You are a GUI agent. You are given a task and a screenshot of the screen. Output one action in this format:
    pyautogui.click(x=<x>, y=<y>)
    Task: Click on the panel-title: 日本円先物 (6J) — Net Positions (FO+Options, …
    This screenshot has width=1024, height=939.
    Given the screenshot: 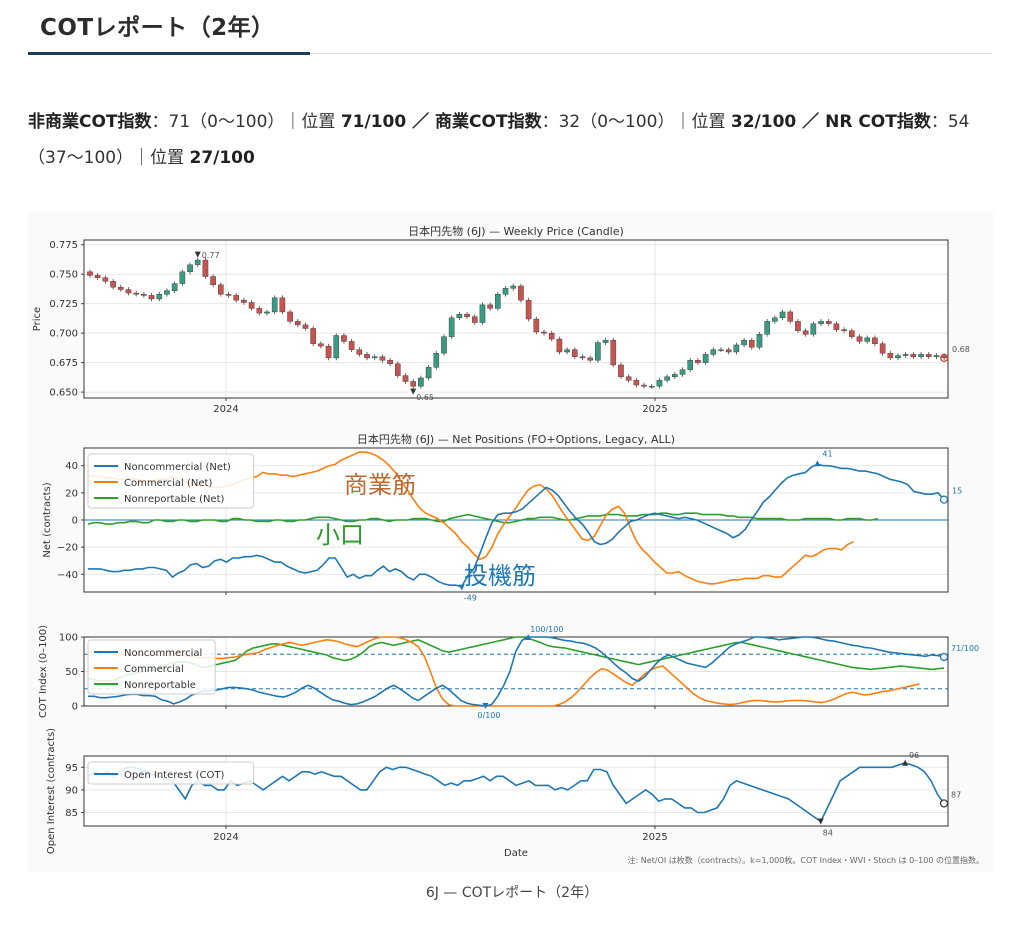 What is the action you would take?
    pyautogui.click(x=516, y=439)
    